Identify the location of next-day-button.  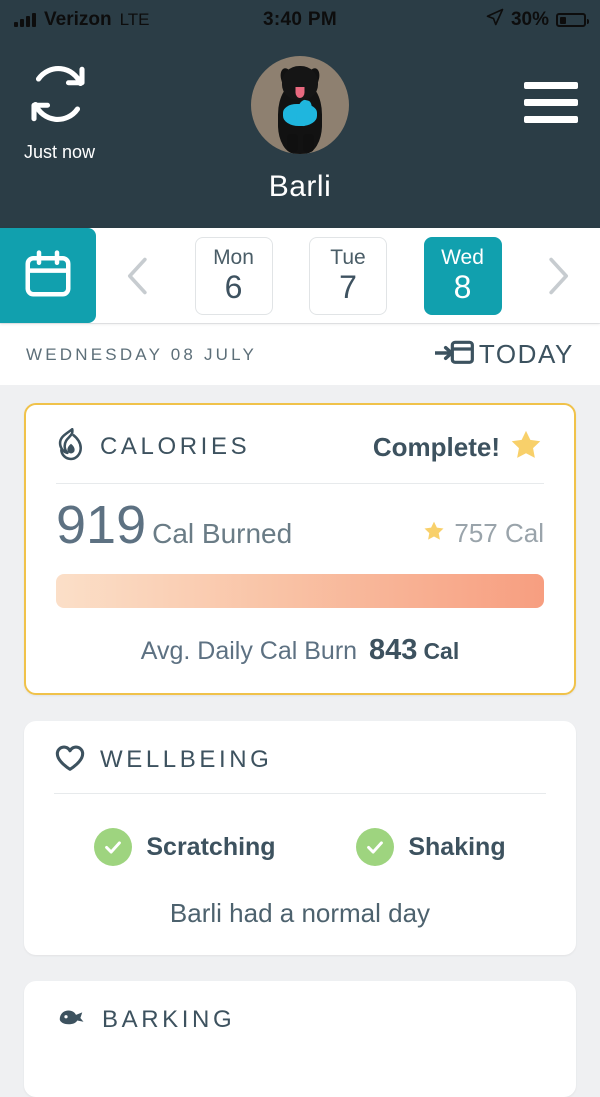
(558, 276).